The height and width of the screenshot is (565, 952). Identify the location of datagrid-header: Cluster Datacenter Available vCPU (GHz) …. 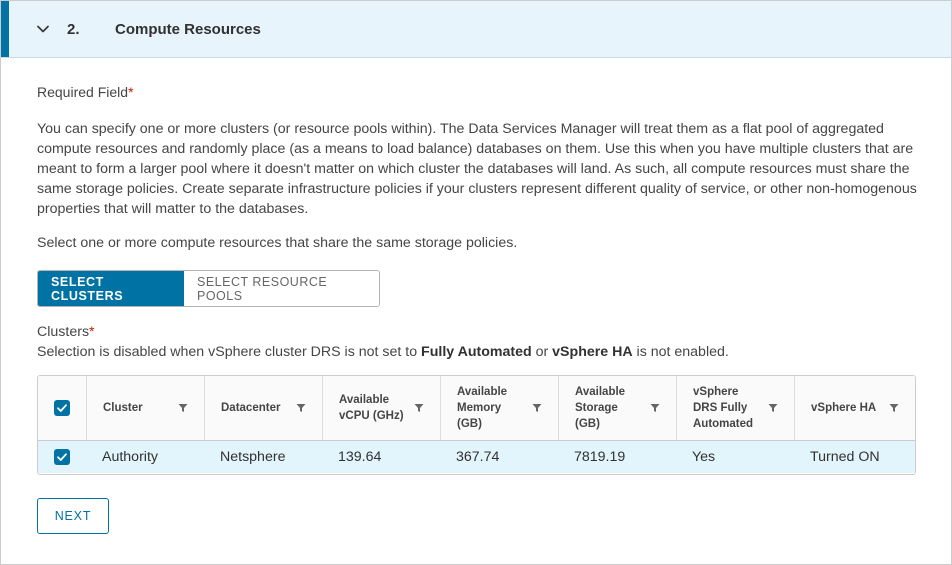
(476, 408).